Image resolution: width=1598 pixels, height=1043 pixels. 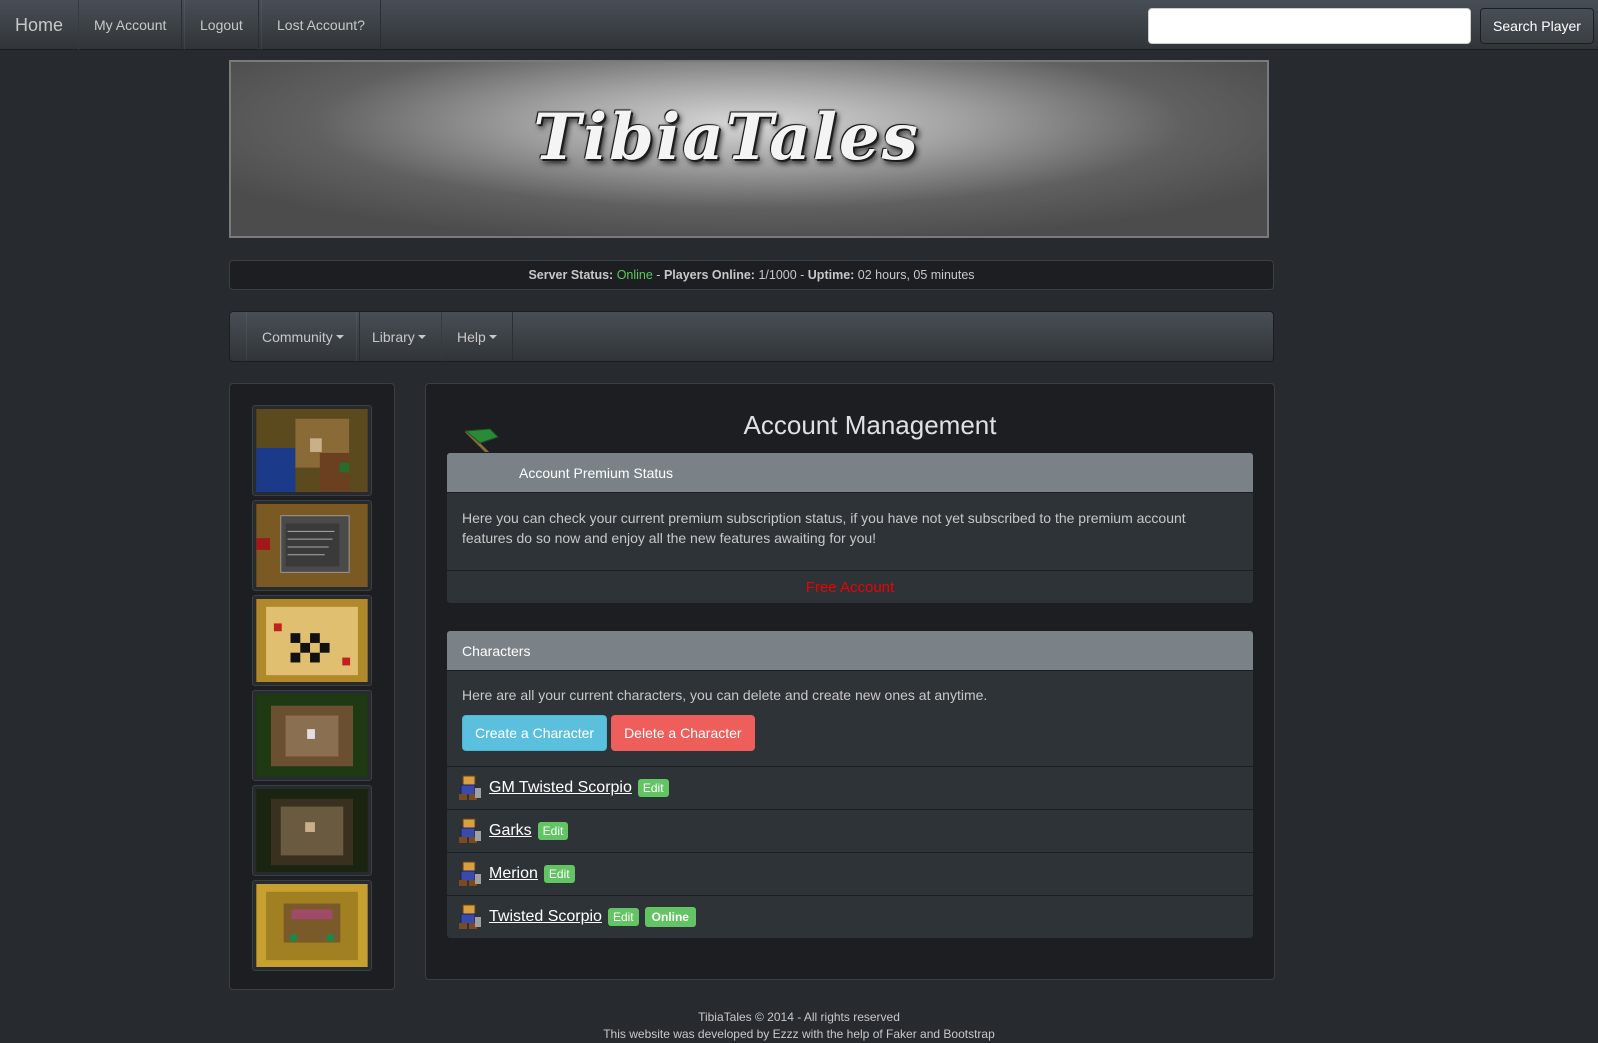 I want to click on delete-character-button: Delete a Character, so click(x=683, y=733).